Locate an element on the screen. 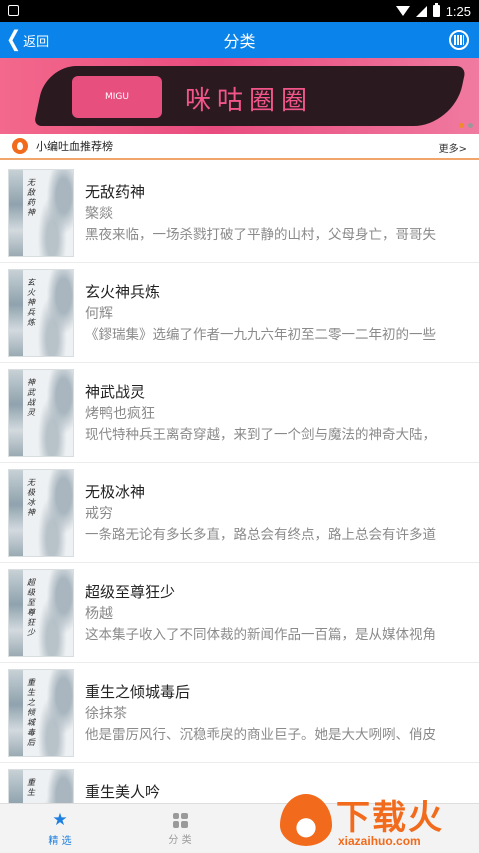 Image resolution: width=479 pixels, height=853 pixels. list-item: 无敌药神 无敌药神 檠燚 黑夜来临，一场杀戮打破了平静的山村，父母身亡，哥哥失 is located at coordinates (239, 213).